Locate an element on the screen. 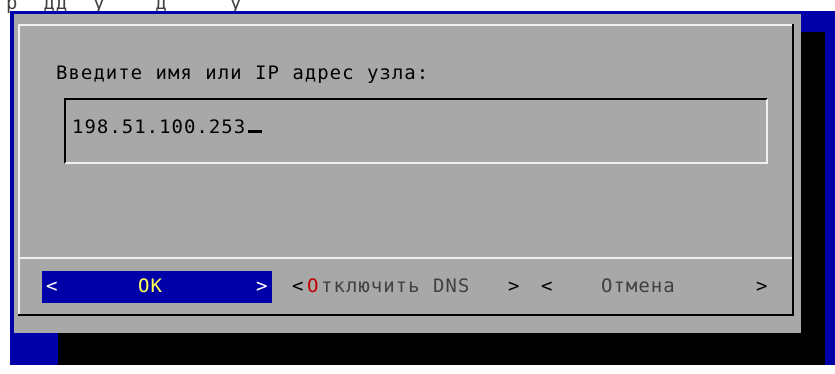  host-input-text: 198.51.100.253 is located at coordinates (159, 127).